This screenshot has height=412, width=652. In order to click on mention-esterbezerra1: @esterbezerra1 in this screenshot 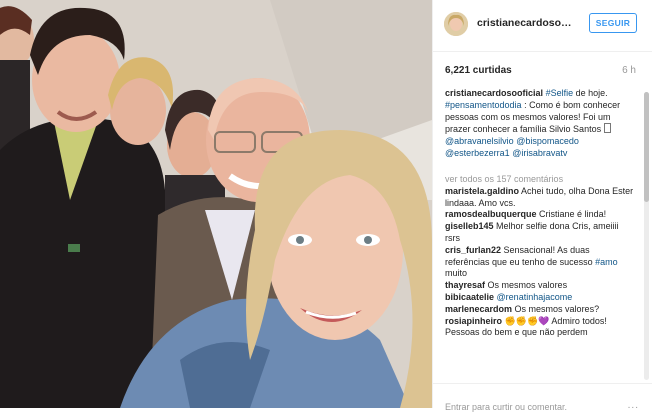, I will do `click(477, 153)`.